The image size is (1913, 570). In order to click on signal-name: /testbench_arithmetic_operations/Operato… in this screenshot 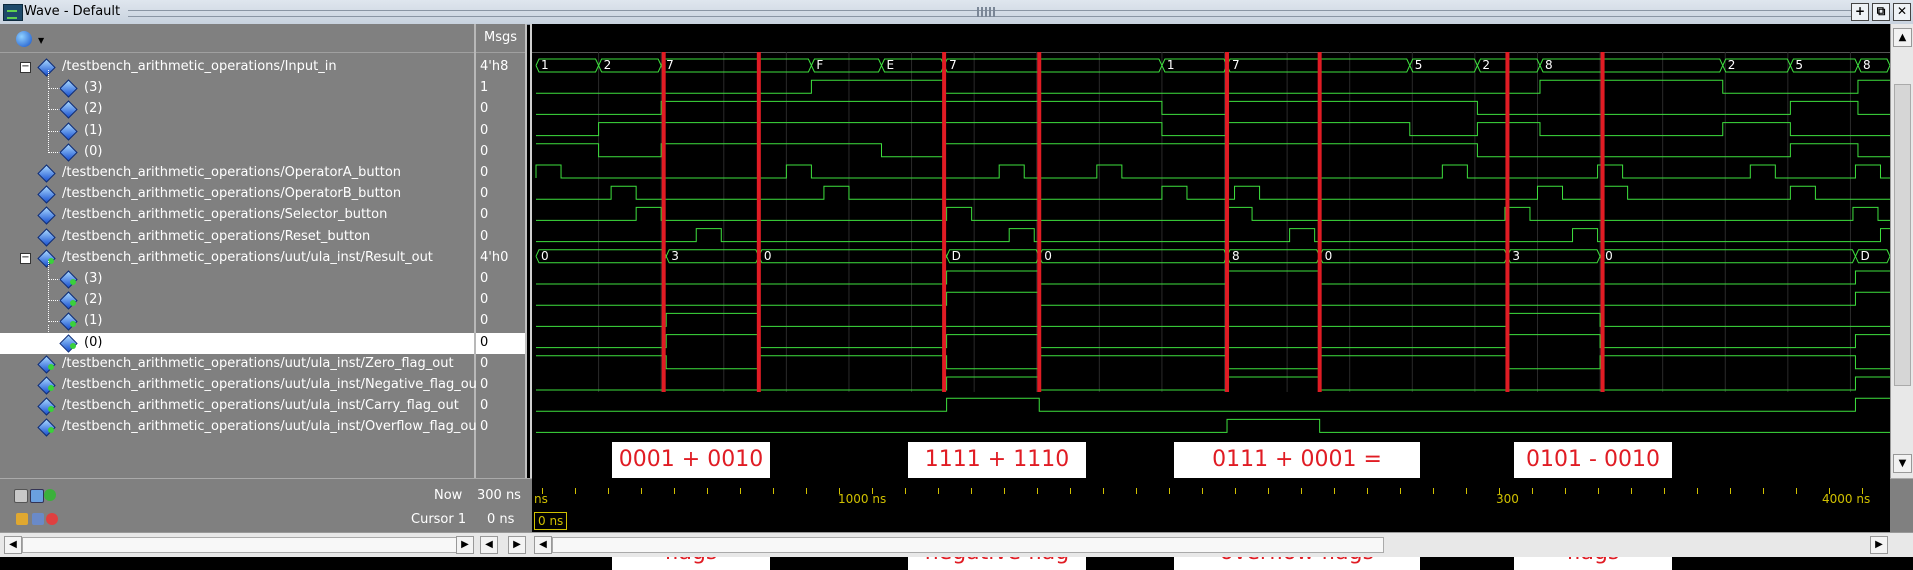, I will do `click(232, 194)`.